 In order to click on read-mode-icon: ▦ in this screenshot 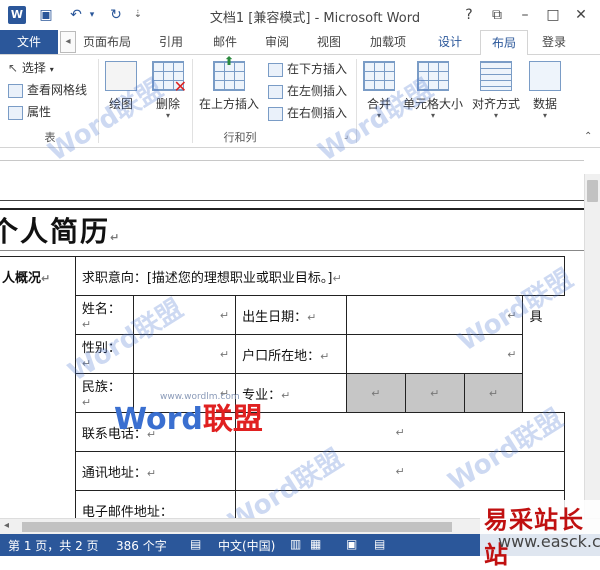, I will do `click(315, 544)`.